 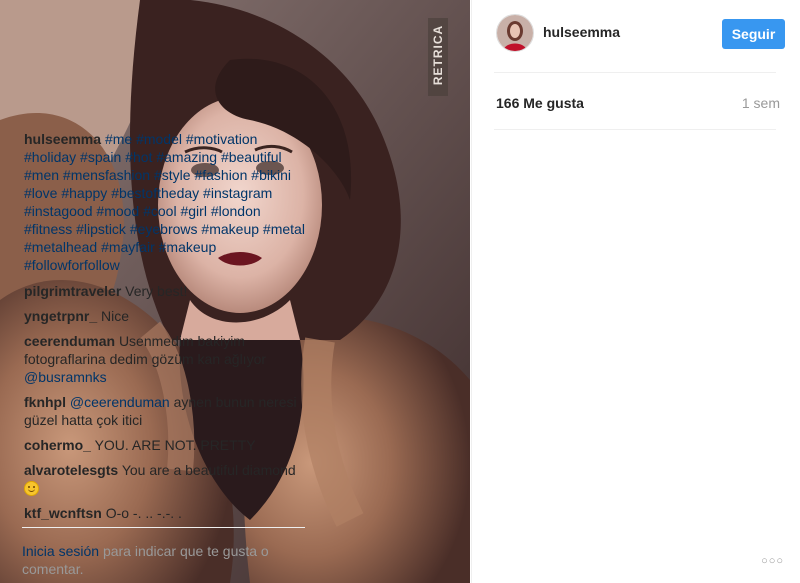 What do you see at coordinates (60, 316) in the screenshot?
I see `comment-user: yngetrpnr_` at bounding box center [60, 316].